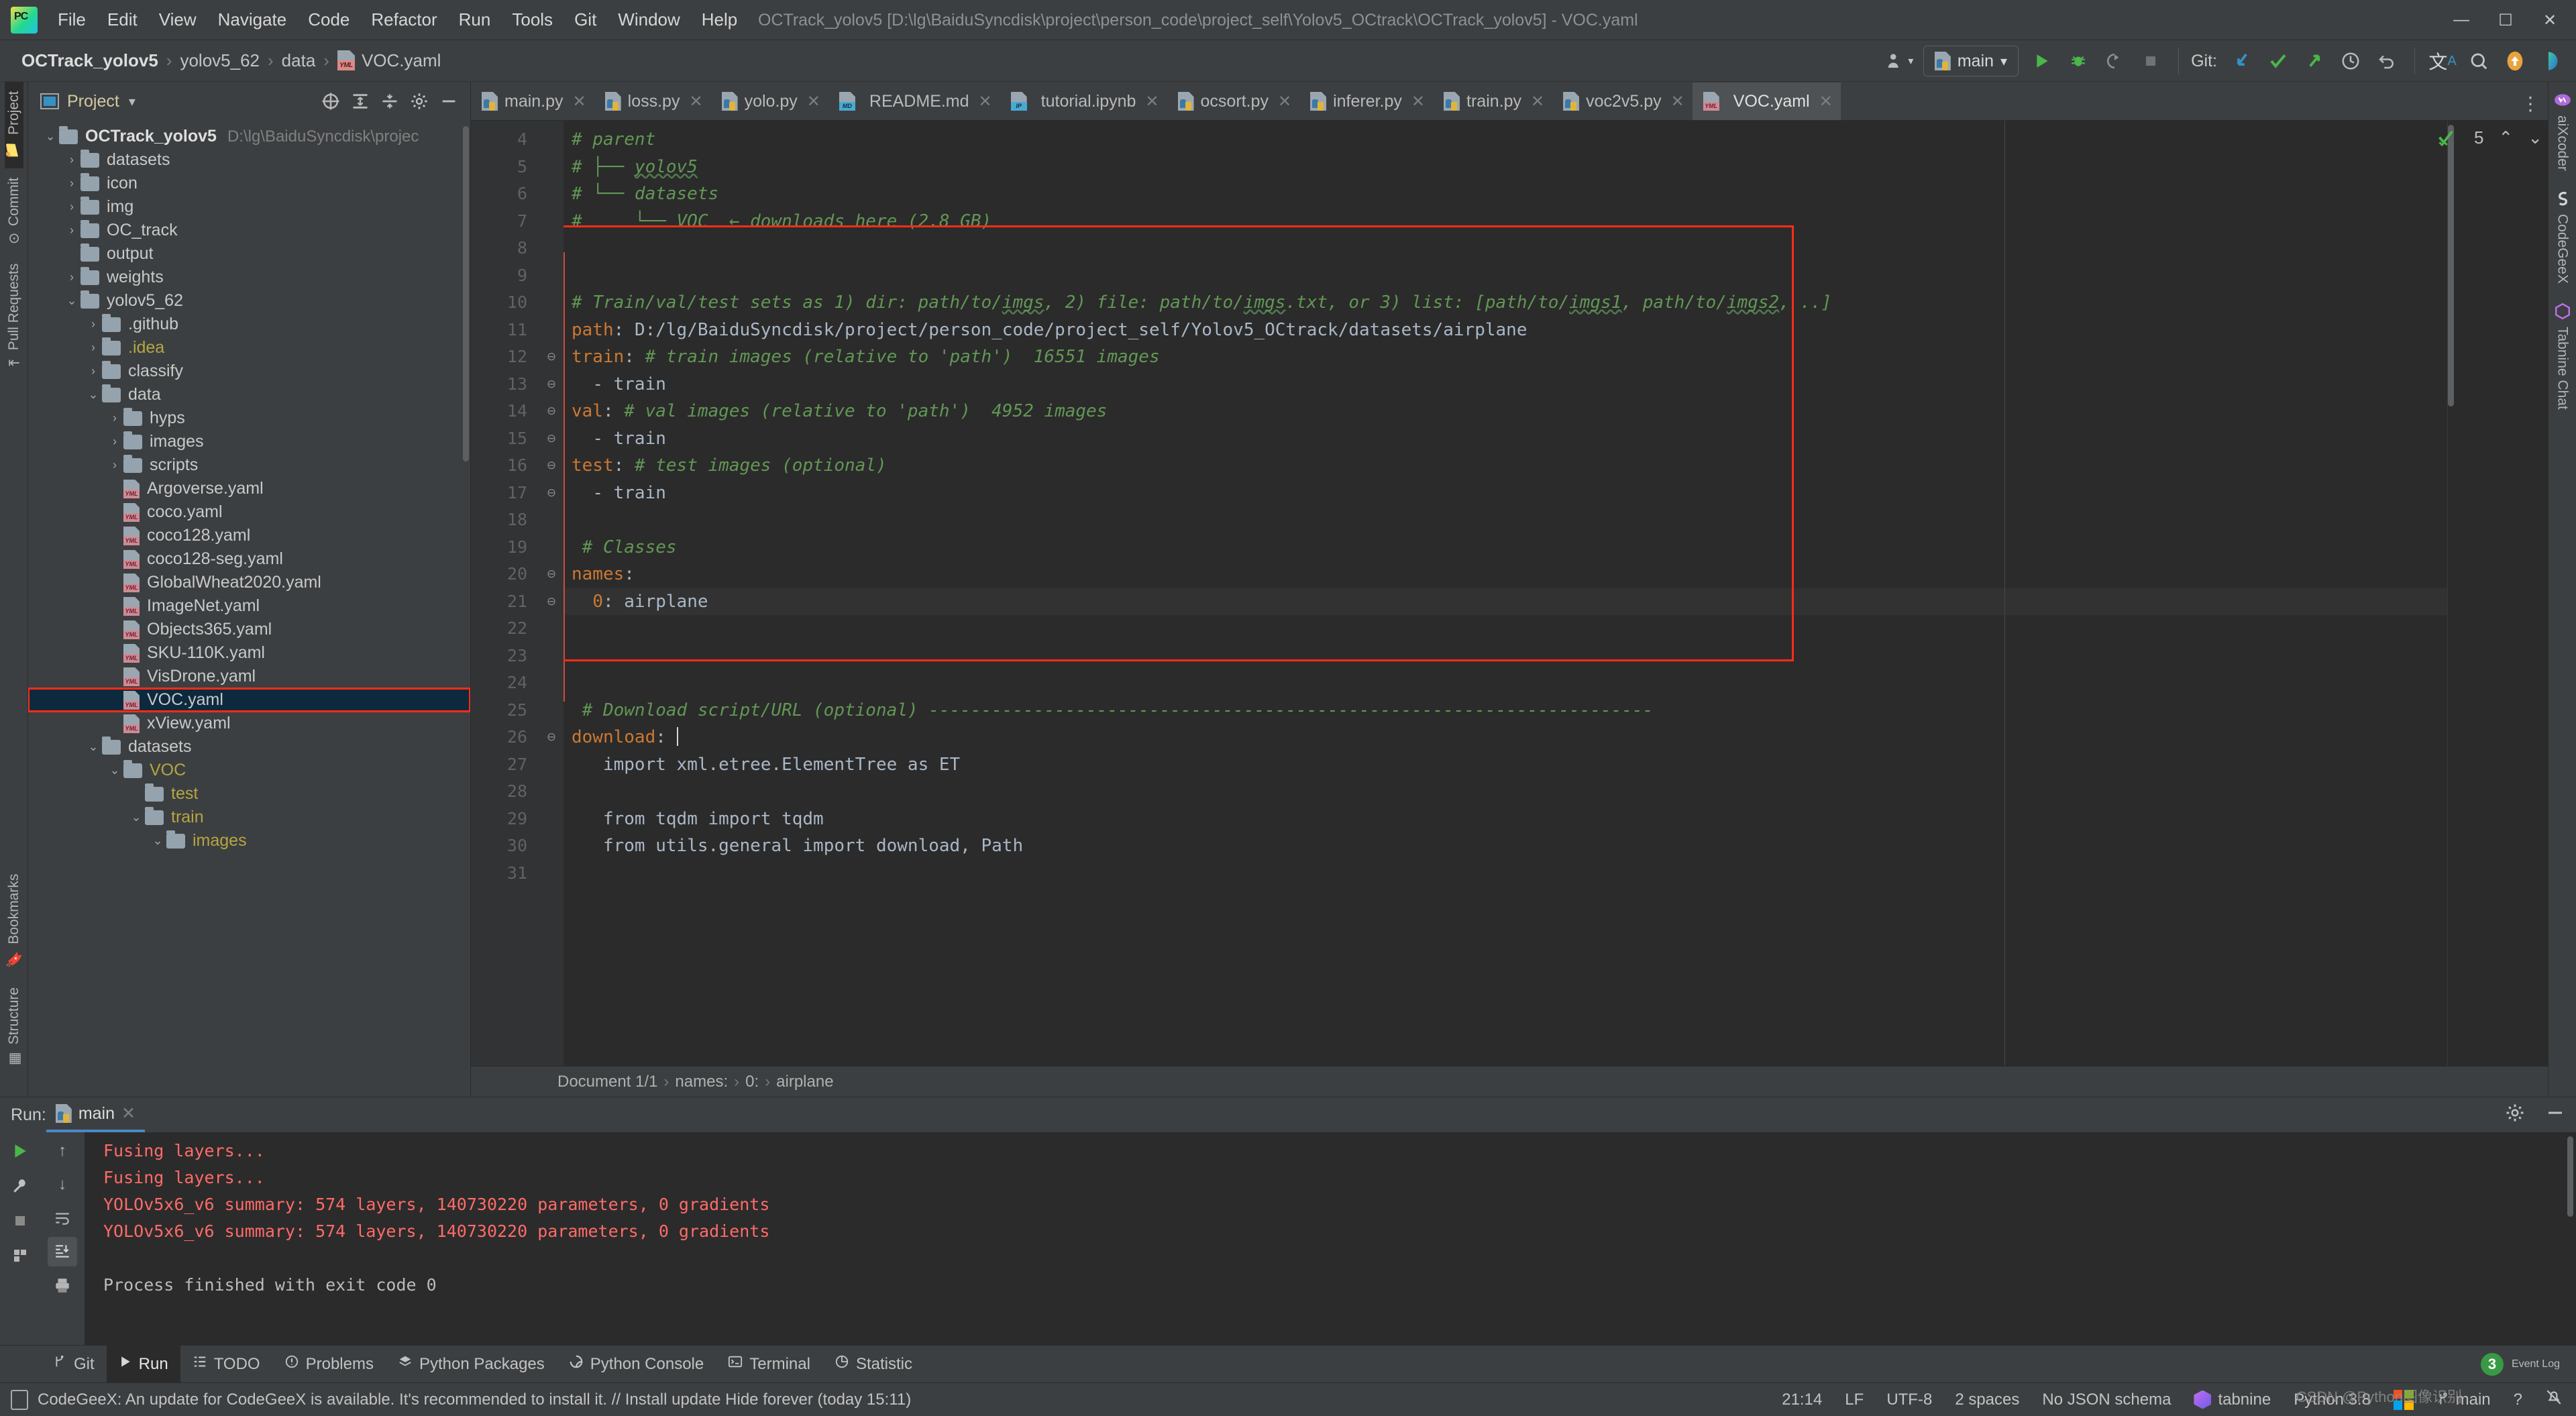 This screenshot has height=1416, width=2576. Describe the element at coordinates (2151, 61) in the screenshot. I see `stop-button` at that location.